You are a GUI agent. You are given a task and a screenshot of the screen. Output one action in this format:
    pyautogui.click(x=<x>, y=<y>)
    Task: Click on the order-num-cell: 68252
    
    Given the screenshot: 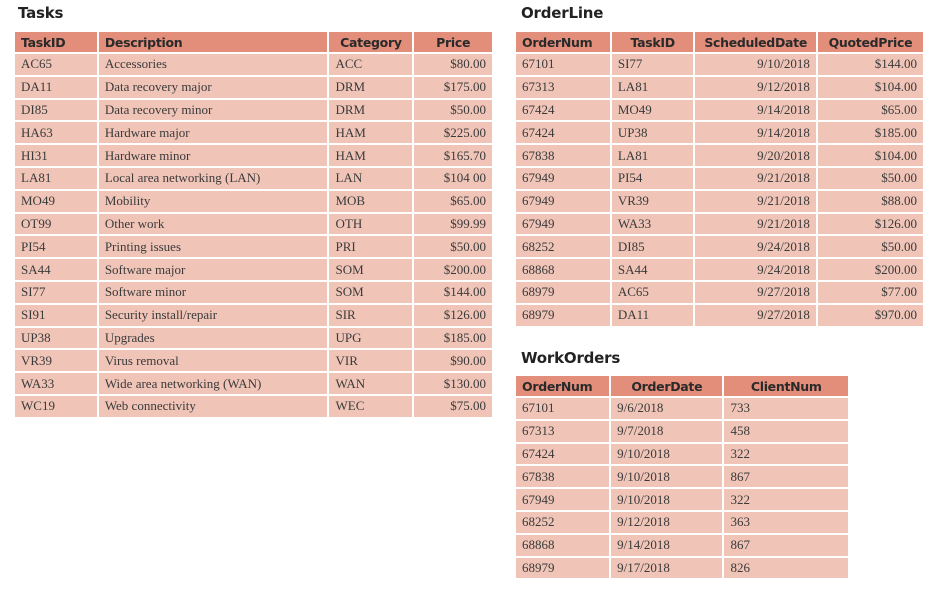 What is the action you would take?
    pyautogui.click(x=563, y=522)
    